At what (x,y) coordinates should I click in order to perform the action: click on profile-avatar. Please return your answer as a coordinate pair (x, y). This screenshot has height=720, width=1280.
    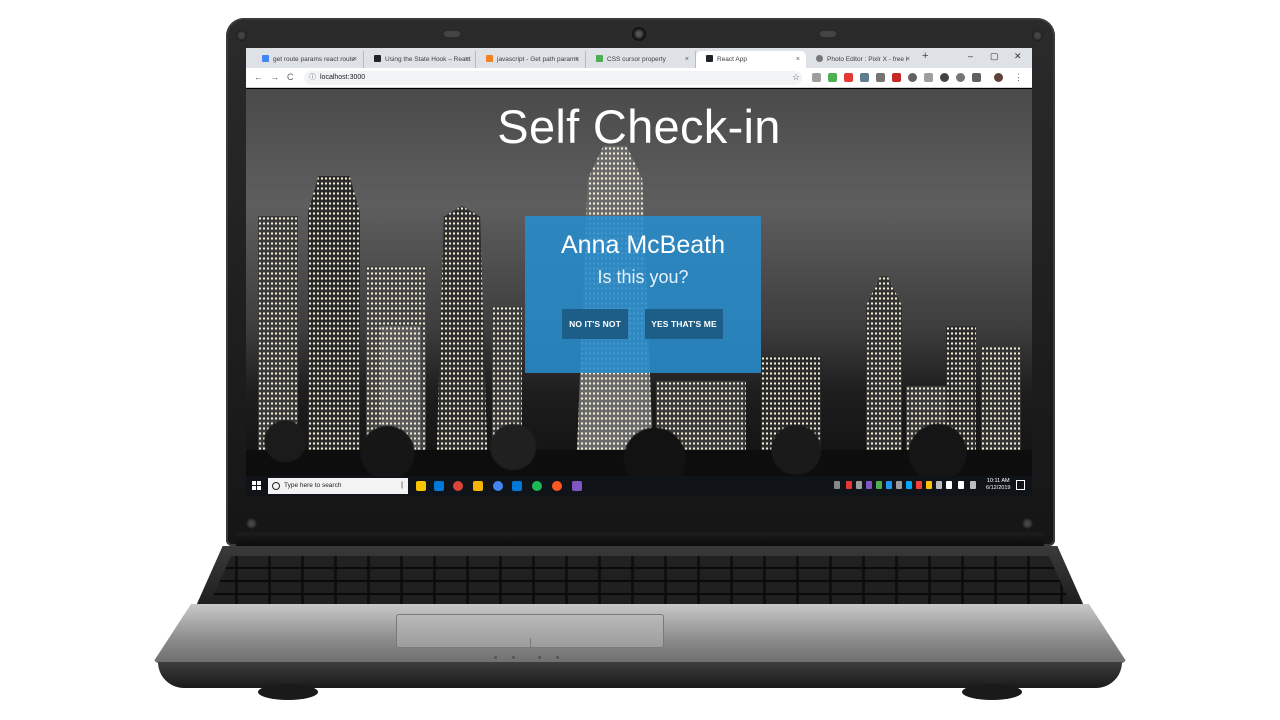
    Looking at the image, I should click on (998, 77).